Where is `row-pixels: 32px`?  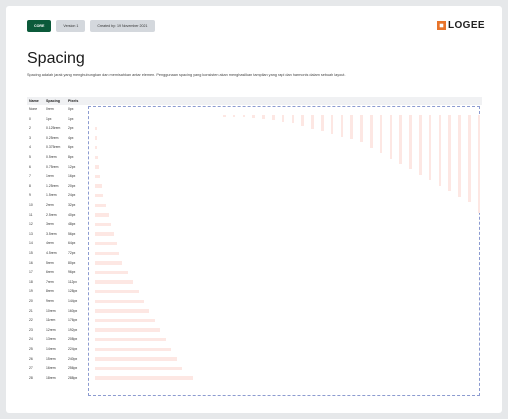
row-pixels: 32px is located at coordinates (72, 205).